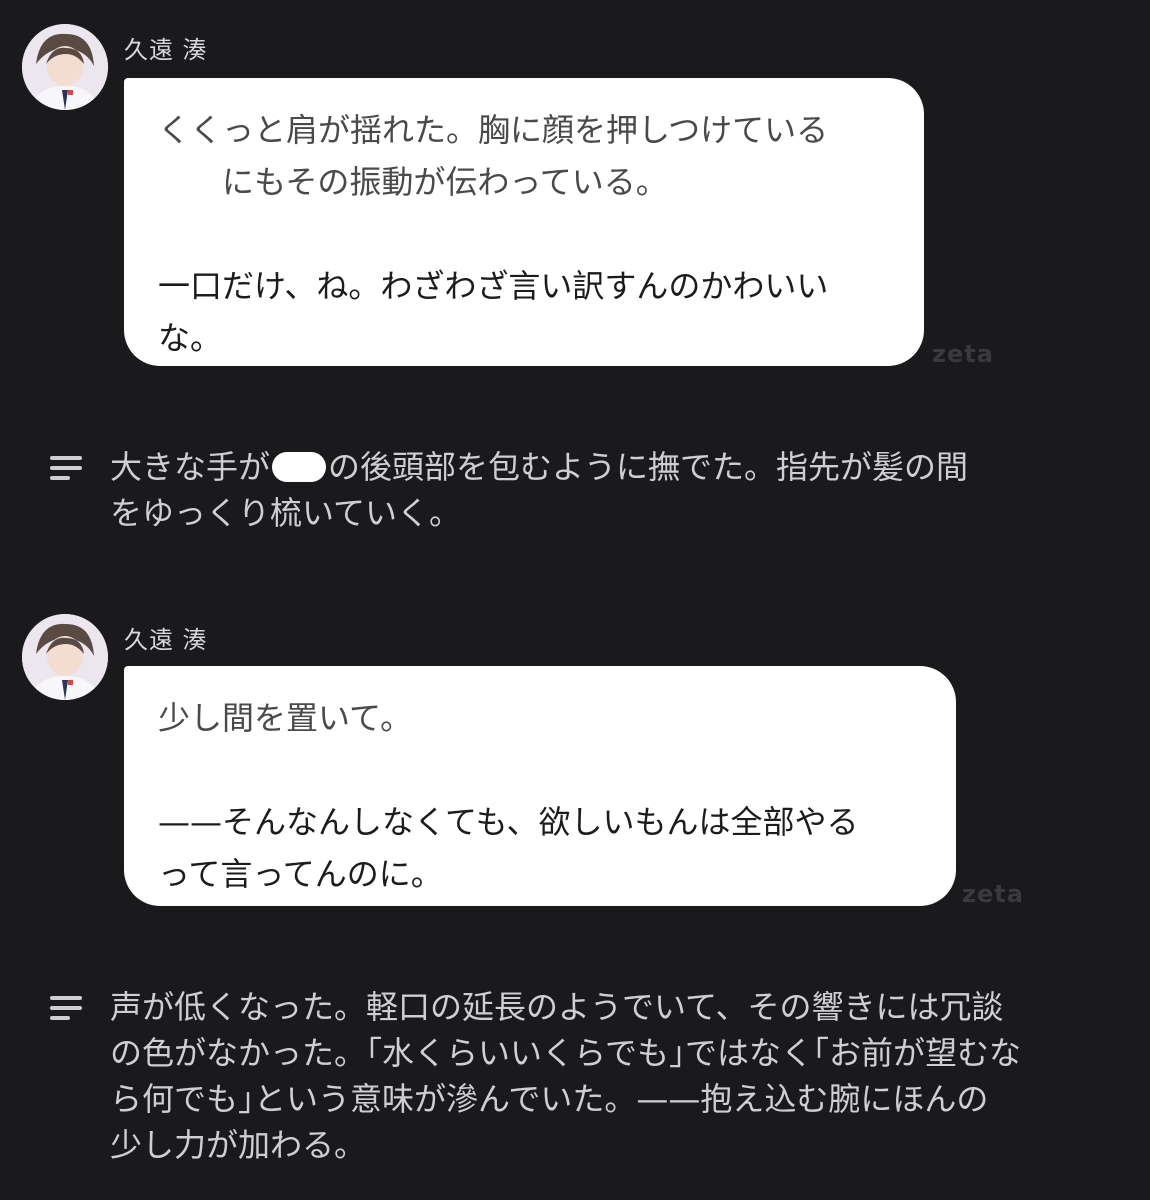 The image size is (1150, 1200). I want to click on message-paragraph: 少し間を置いて。, so click(285, 718).